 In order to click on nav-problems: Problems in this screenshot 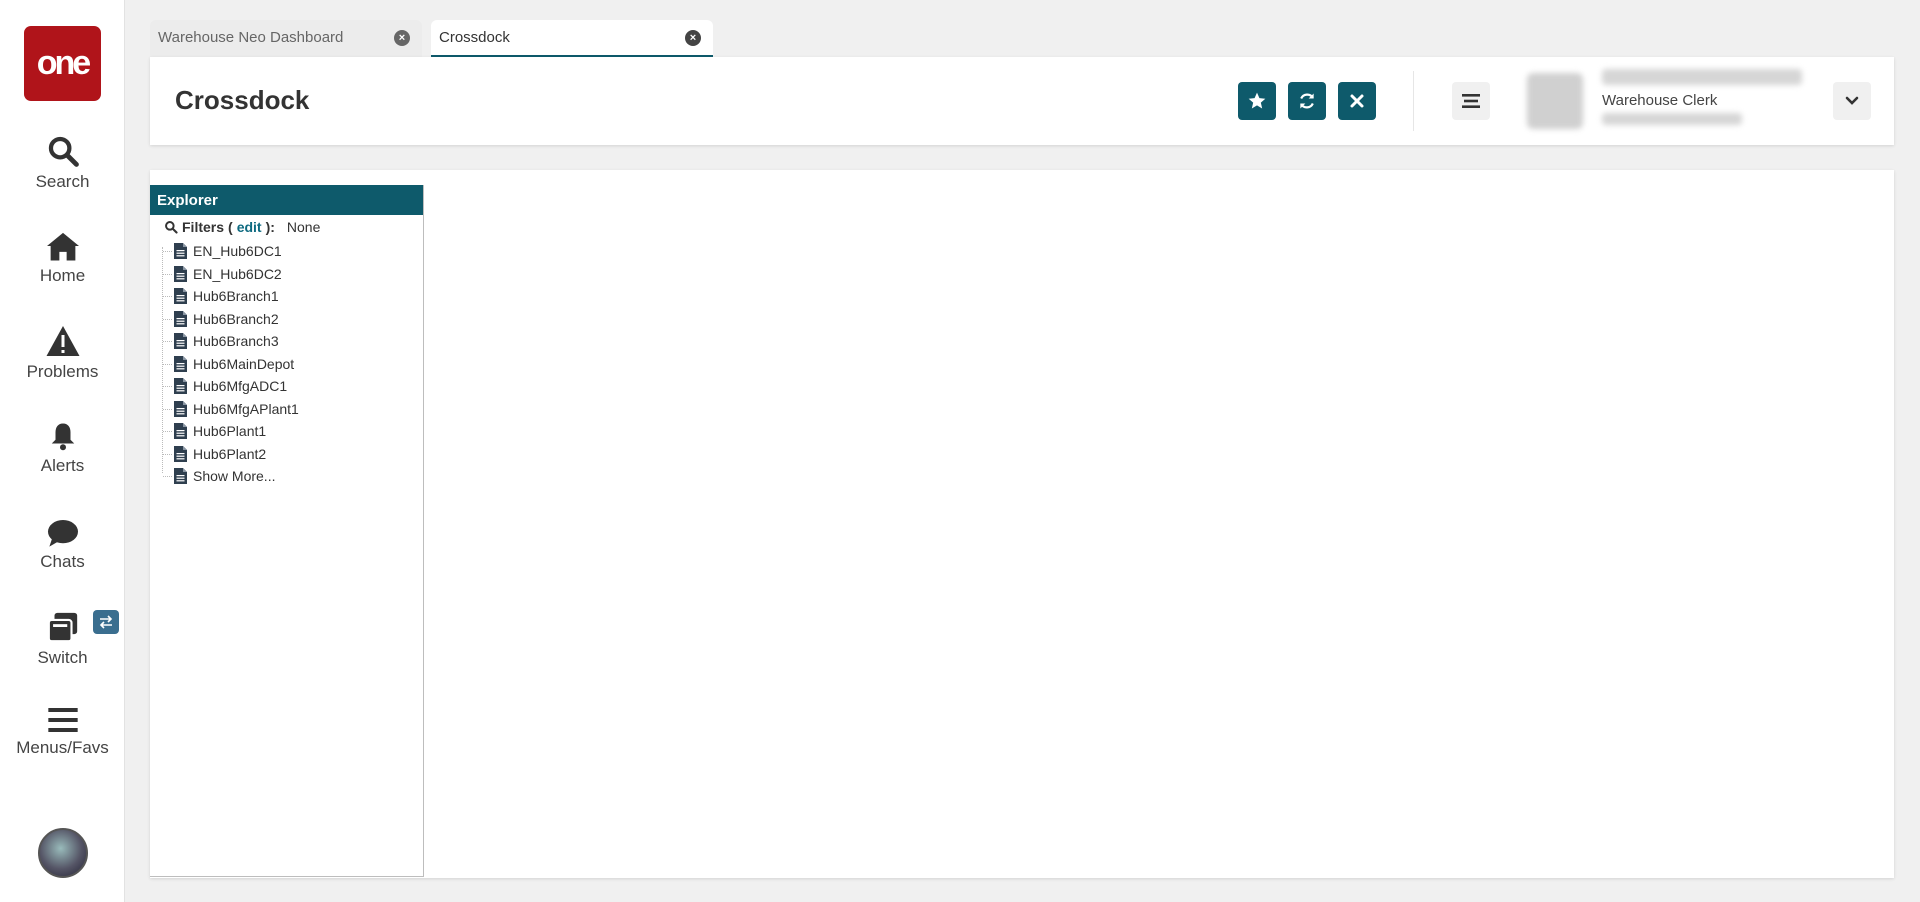, I will do `click(62, 353)`.